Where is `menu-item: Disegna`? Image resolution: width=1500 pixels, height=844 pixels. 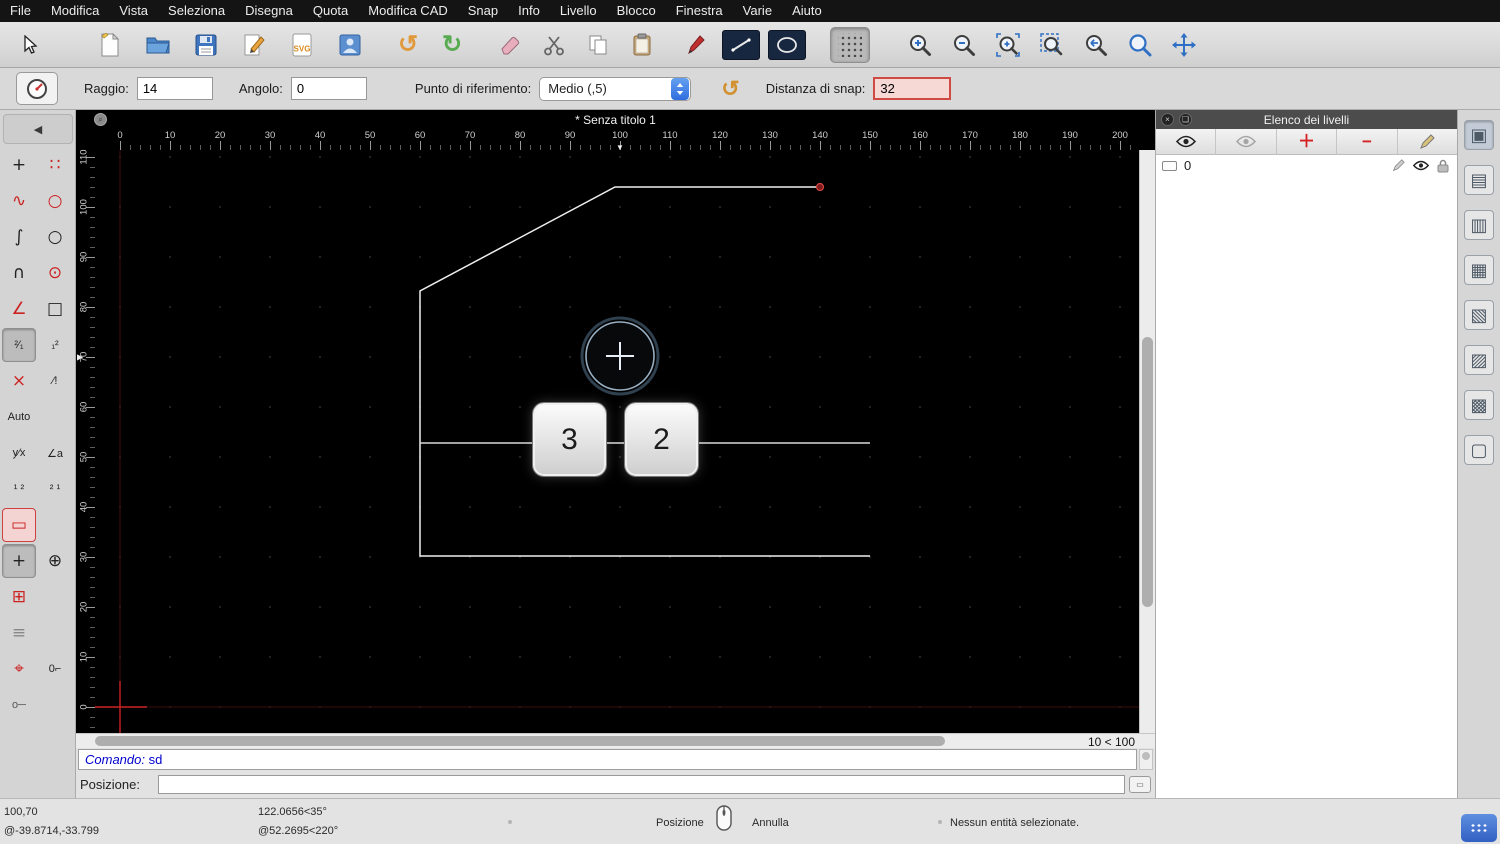 menu-item: Disegna is located at coordinates (269, 11).